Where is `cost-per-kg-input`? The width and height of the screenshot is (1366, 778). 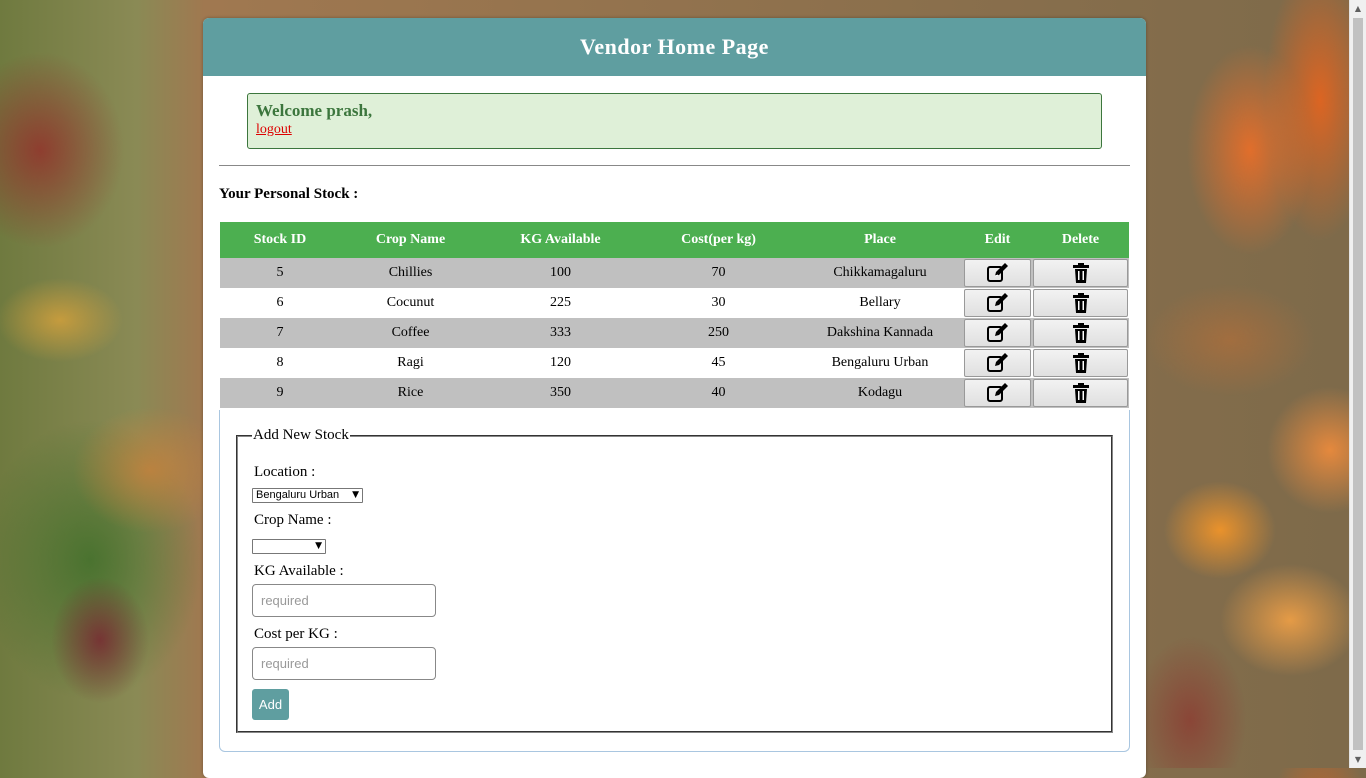
cost-per-kg-input is located at coordinates (344, 663).